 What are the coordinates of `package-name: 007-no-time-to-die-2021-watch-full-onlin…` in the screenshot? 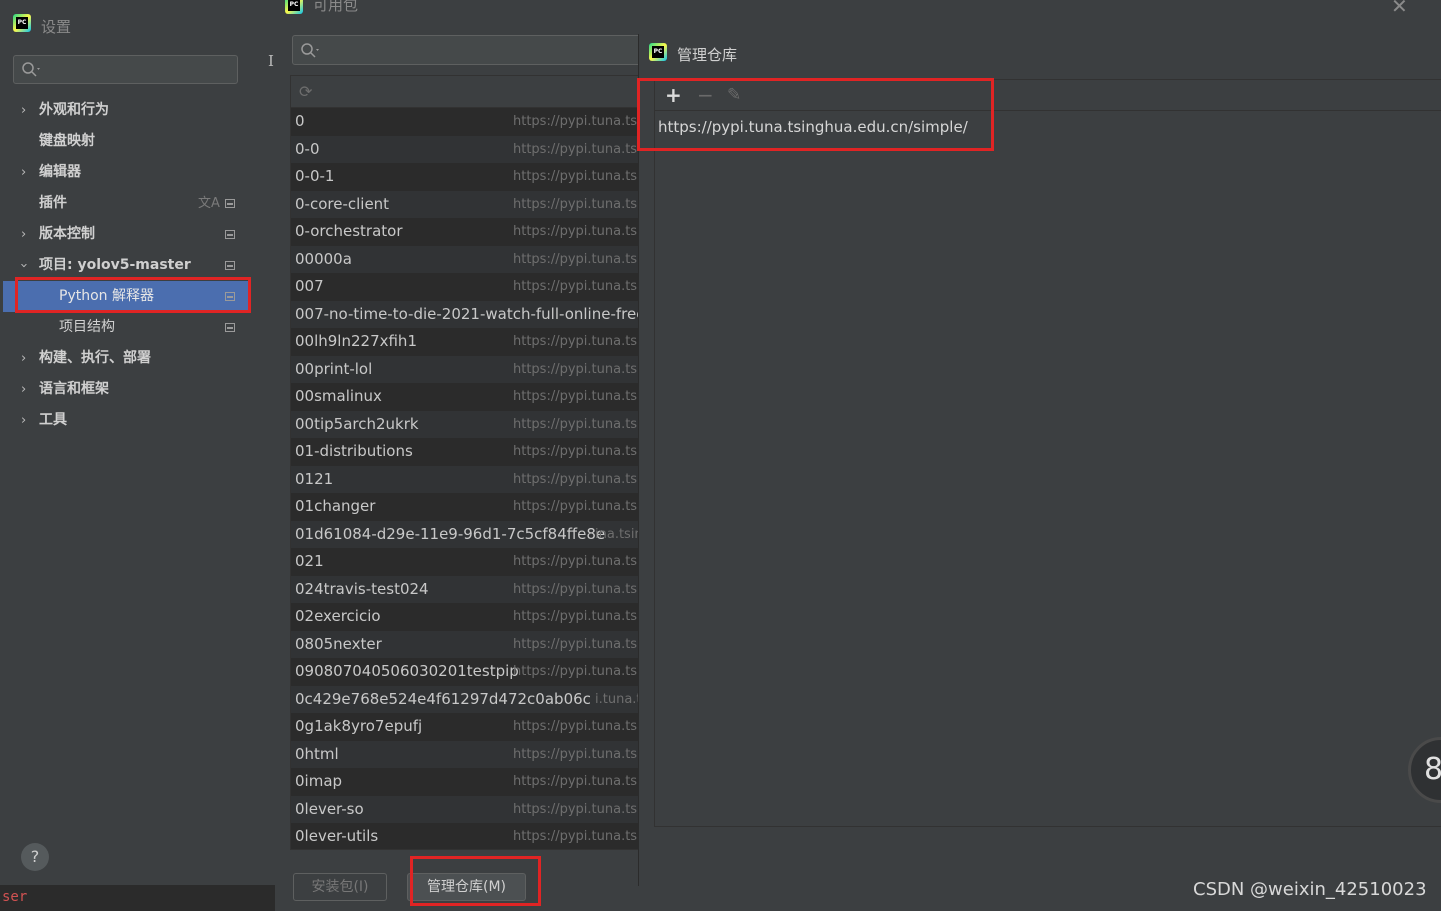 It's located at (467, 313).